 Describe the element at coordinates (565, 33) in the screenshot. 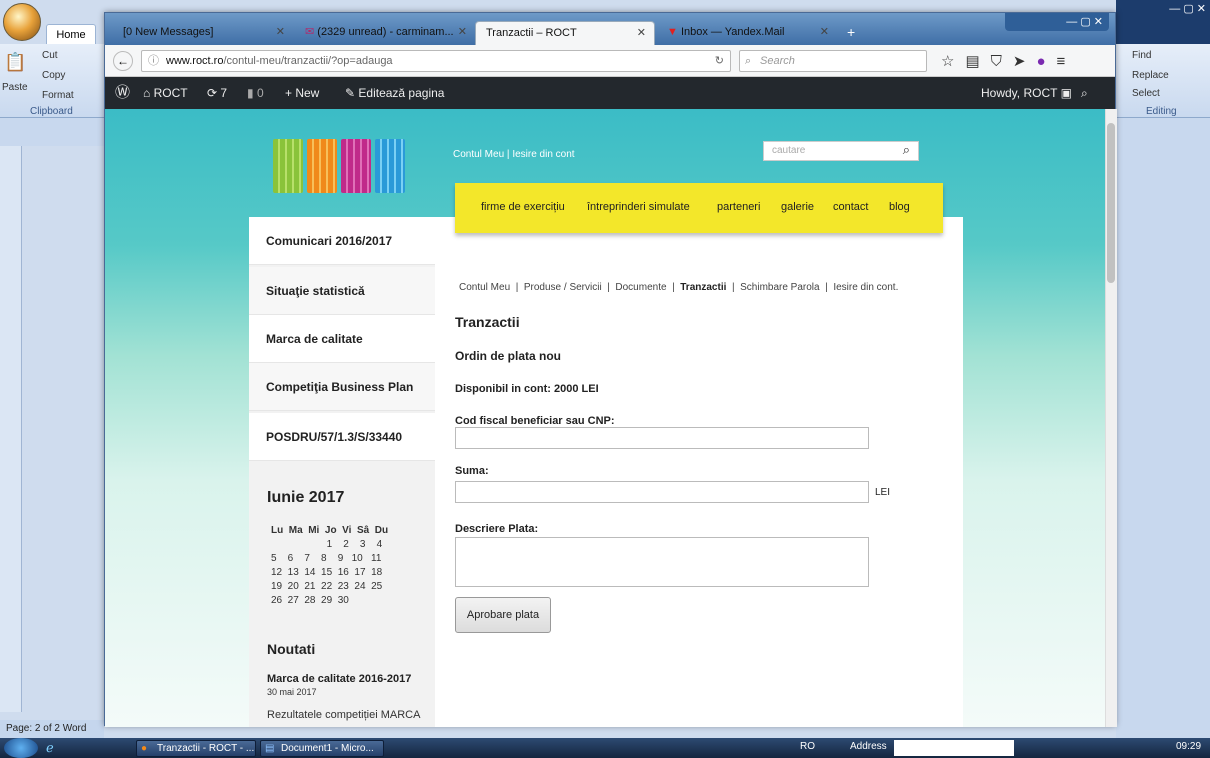

I see `browser-tab-active: Tranzactii – ROCT ✕` at that location.